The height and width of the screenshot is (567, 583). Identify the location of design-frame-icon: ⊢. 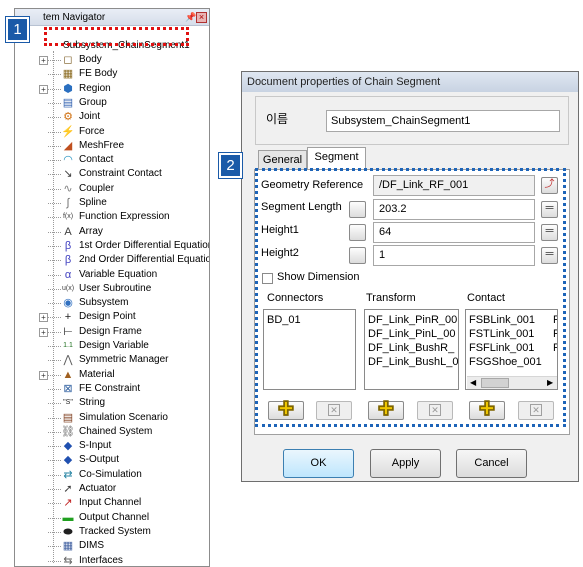
(68, 331).